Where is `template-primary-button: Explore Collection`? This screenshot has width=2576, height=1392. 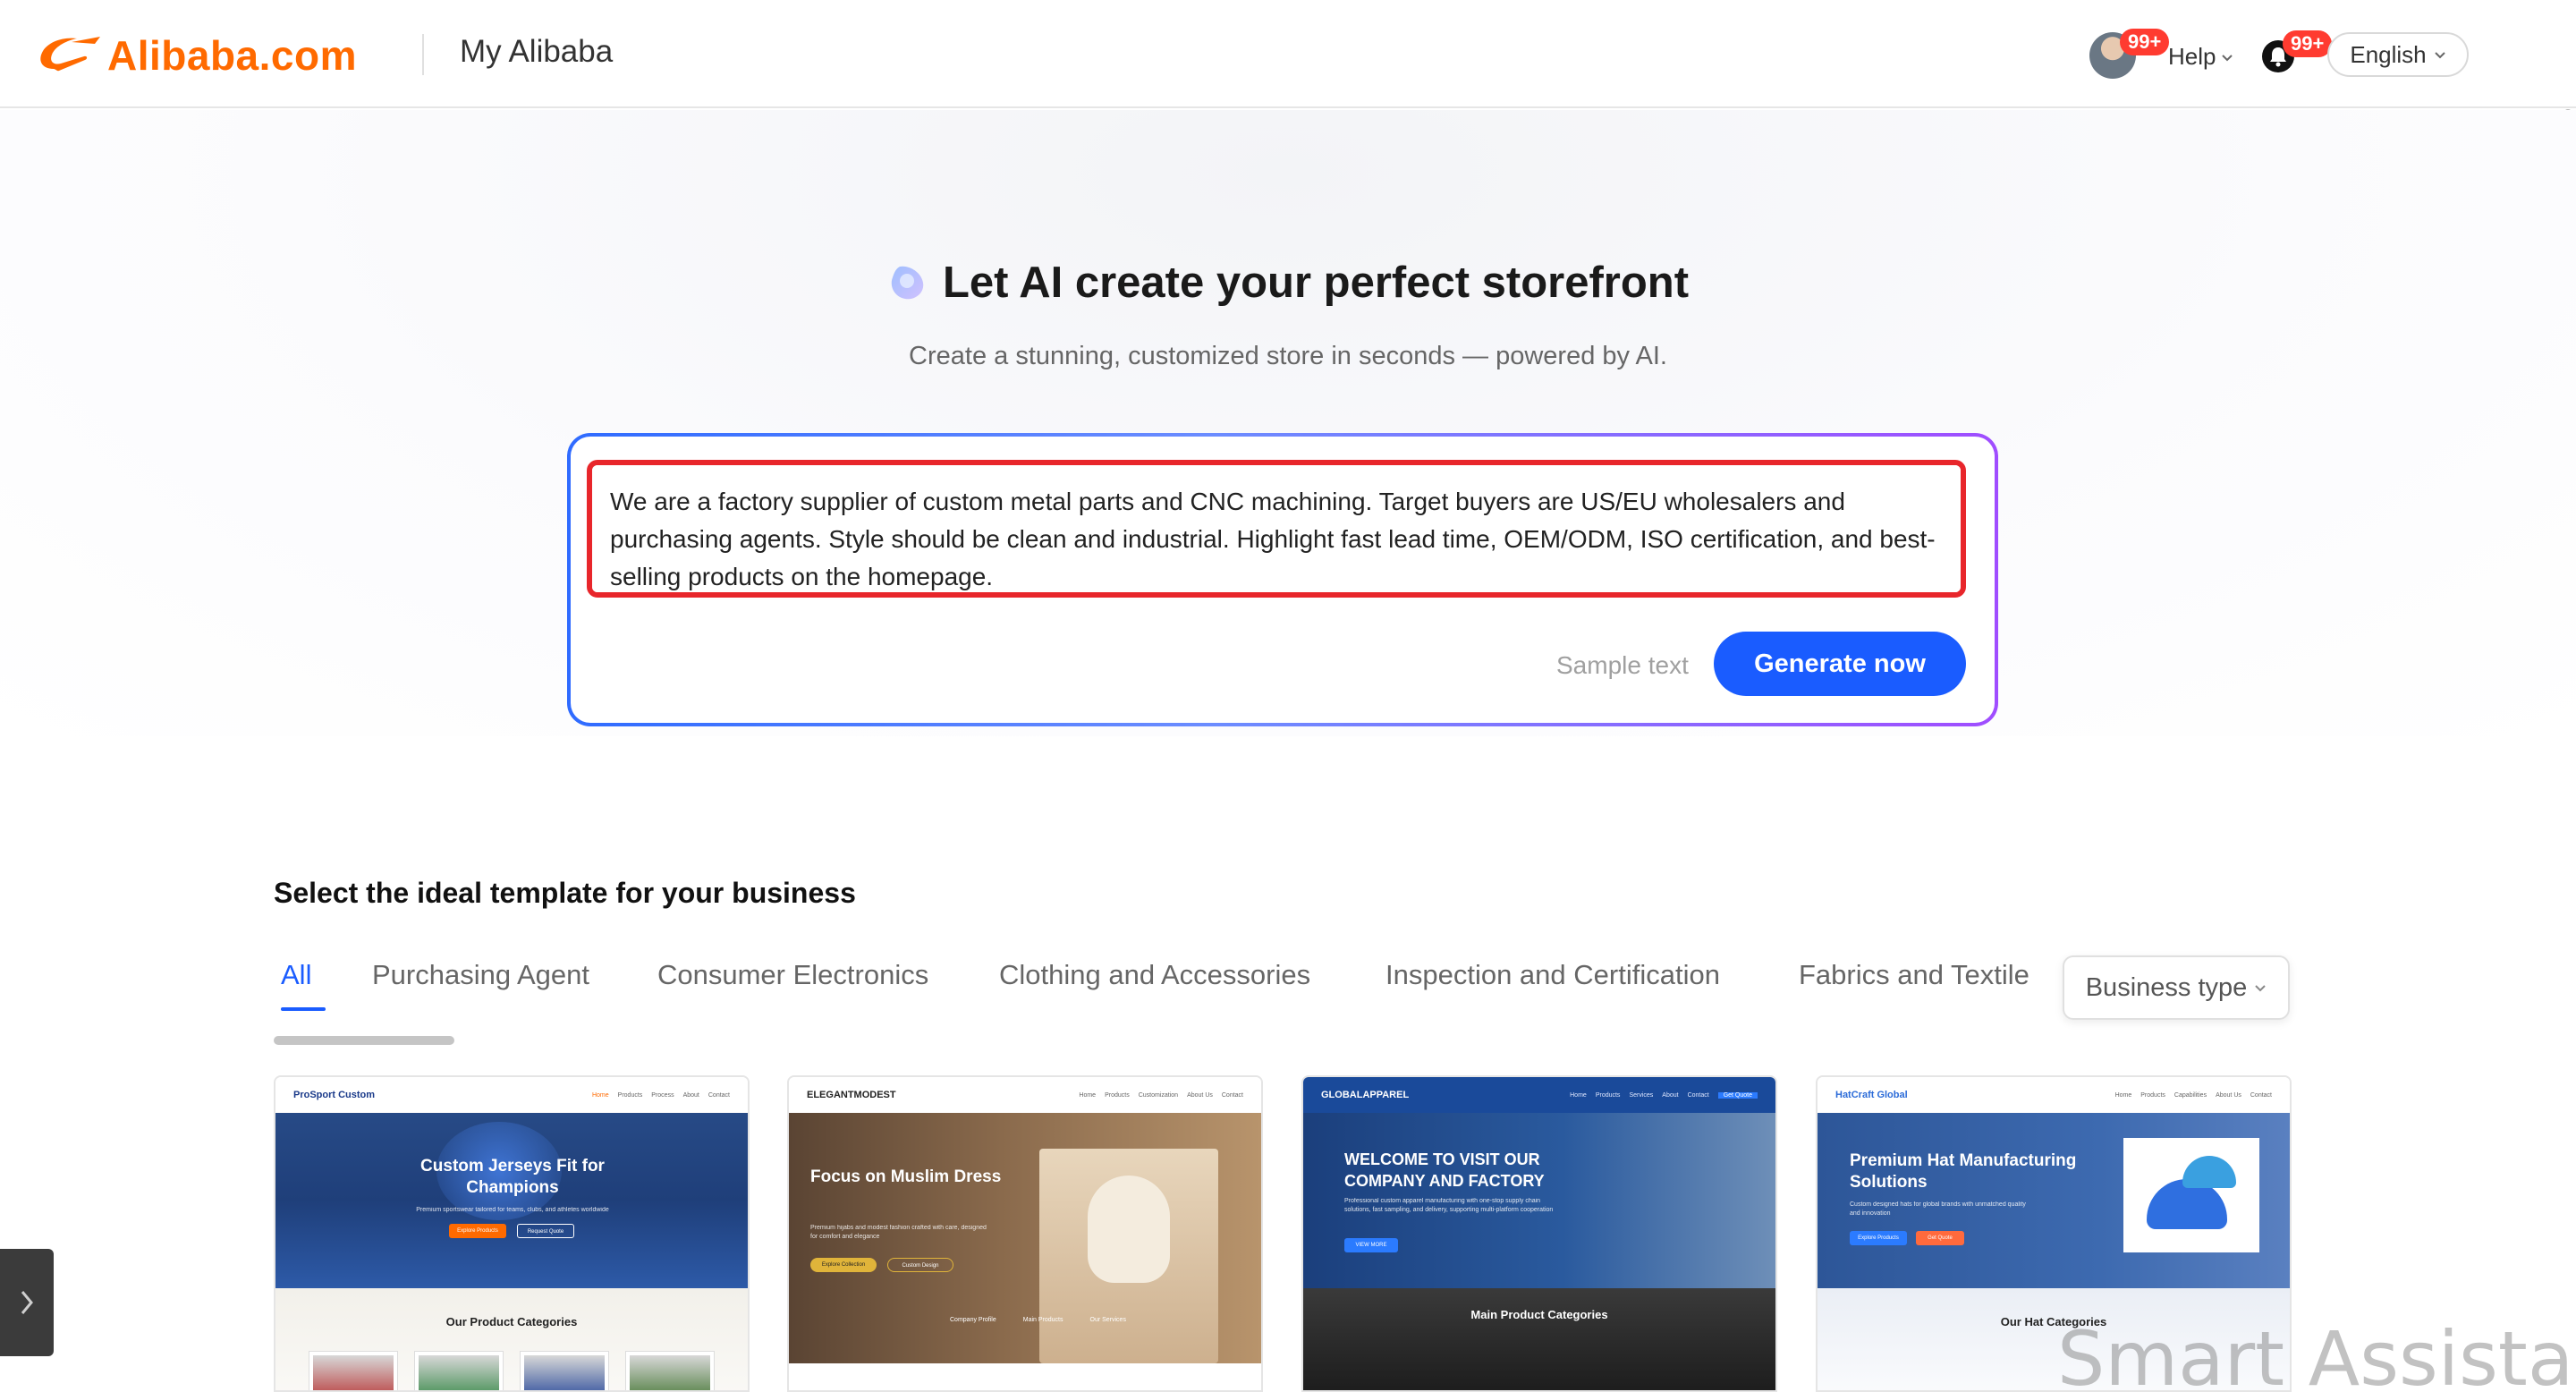 template-primary-button: Explore Collection is located at coordinates (843, 1265).